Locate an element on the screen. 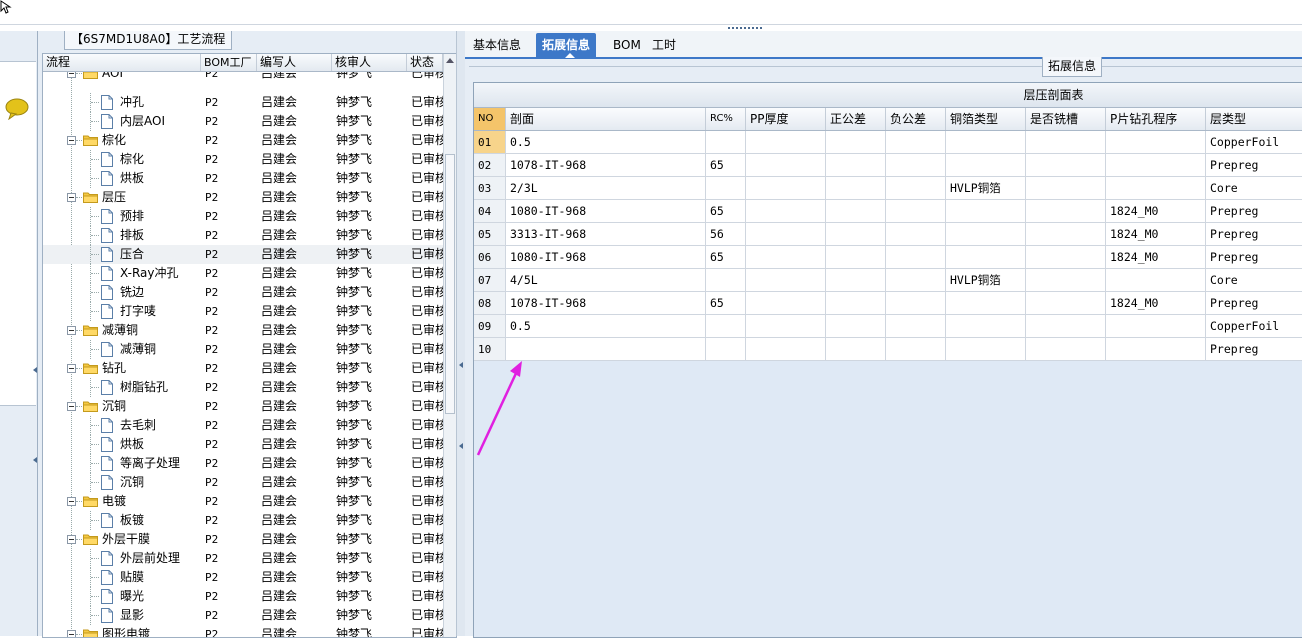  grid-row: 06 1080-IT-968 65 1824_M0 Prepreg is located at coordinates (888, 257).